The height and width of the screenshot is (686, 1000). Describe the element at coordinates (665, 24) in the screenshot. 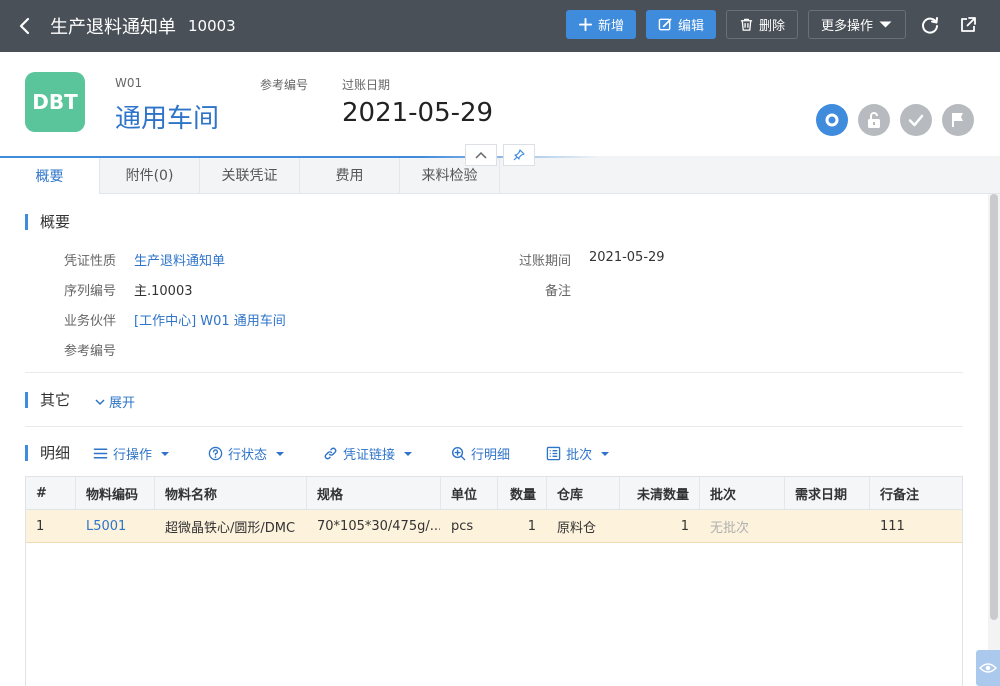

I see `edit-icon` at that location.